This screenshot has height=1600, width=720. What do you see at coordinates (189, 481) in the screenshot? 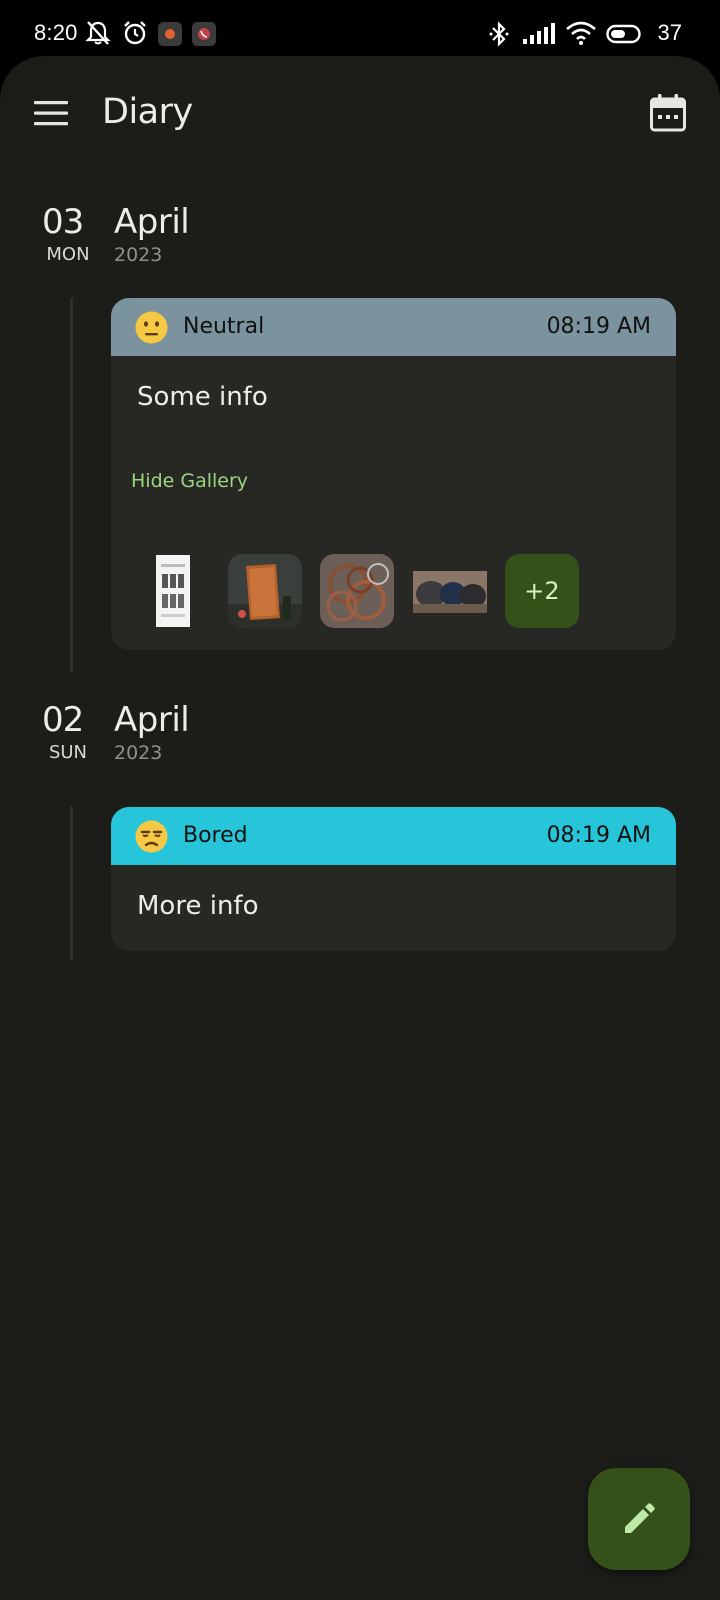
I see `hide-gallery-button: Hide Gallery` at bounding box center [189, 481].